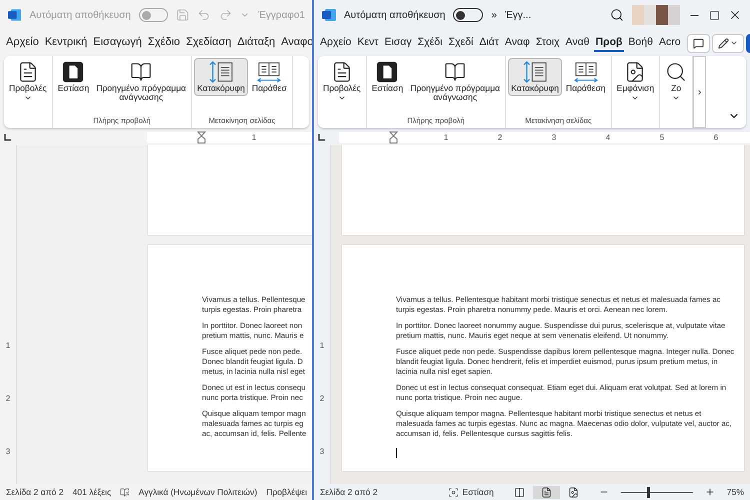 The width and height of the screenshot is (750, 500). Describe the element at coordinates (117, 43) in the screenshot. I see `menu-tab: Εισαγωγή` at that location.